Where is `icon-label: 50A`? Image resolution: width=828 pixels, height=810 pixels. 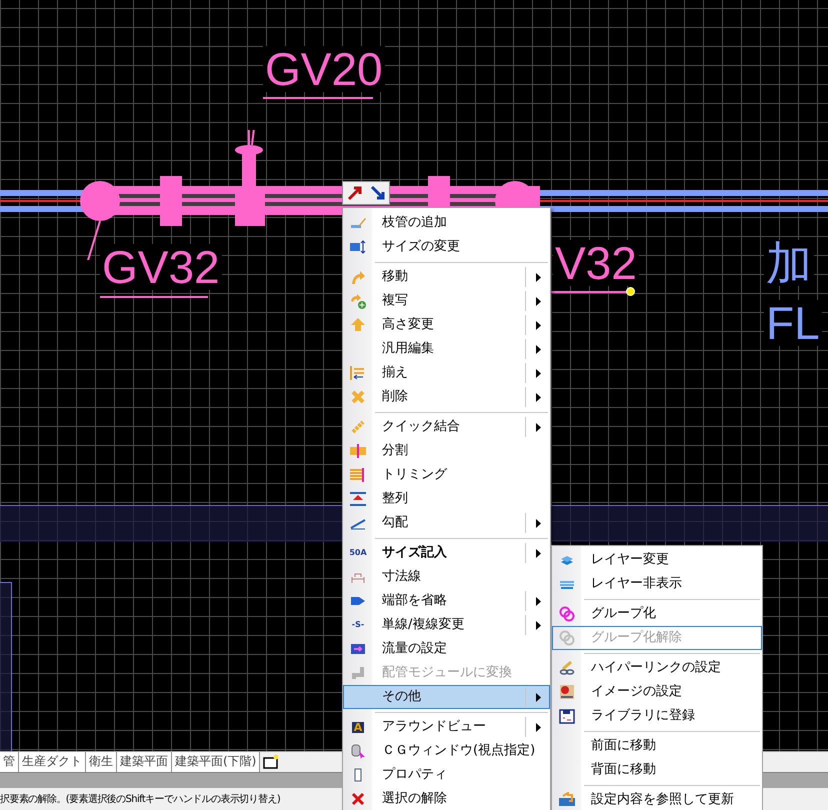
icon-label: 50A is located at coordinates (358, 553).